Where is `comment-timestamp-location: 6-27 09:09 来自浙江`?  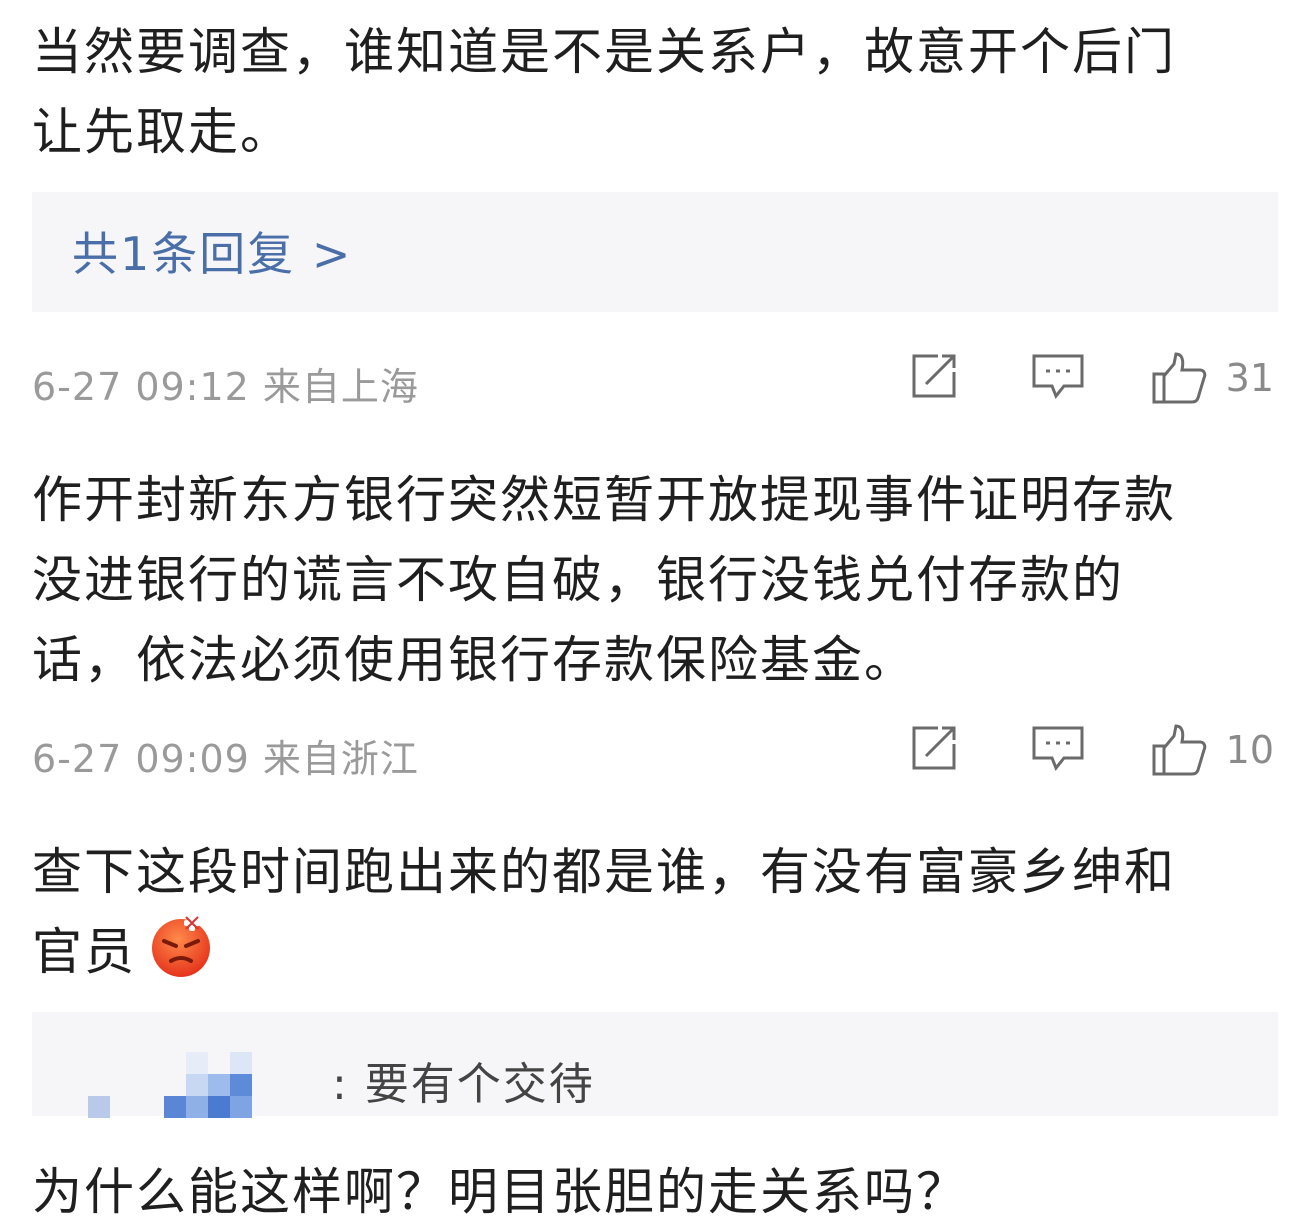 comment-timestamp-location: 6-27 09:09 来自浙江 is located at coordinates (225, 759).